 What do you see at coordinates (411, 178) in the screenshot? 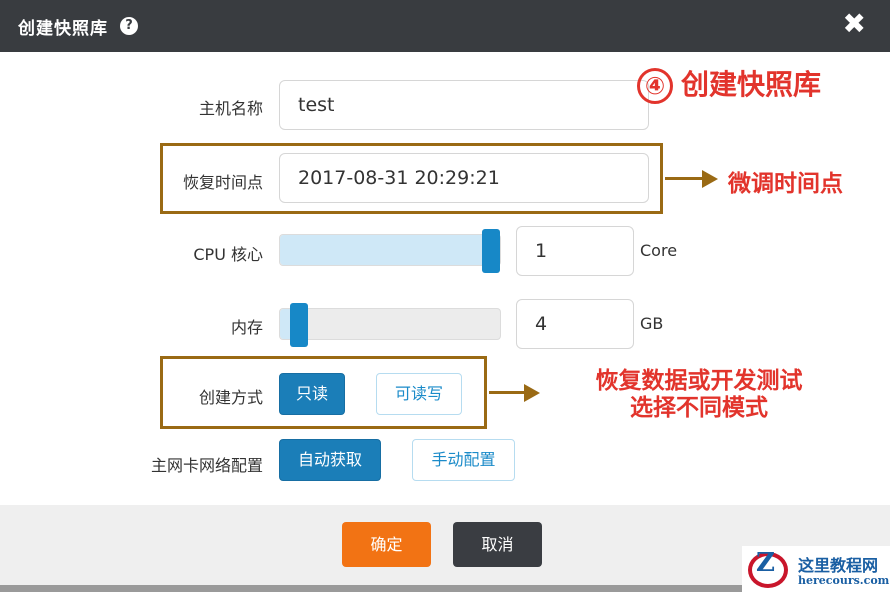
I see `restore-time-highlight-box` at bounding box center [411, 178].